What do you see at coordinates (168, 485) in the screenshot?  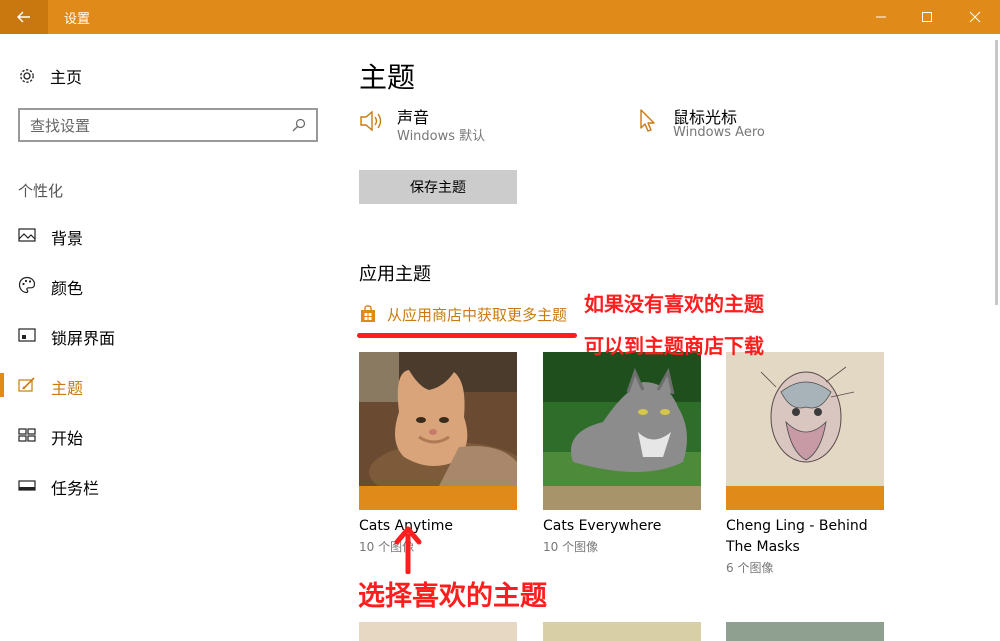 I see `sidebar-item-taskbar: 任务栏` at bounding box center [168, 485].